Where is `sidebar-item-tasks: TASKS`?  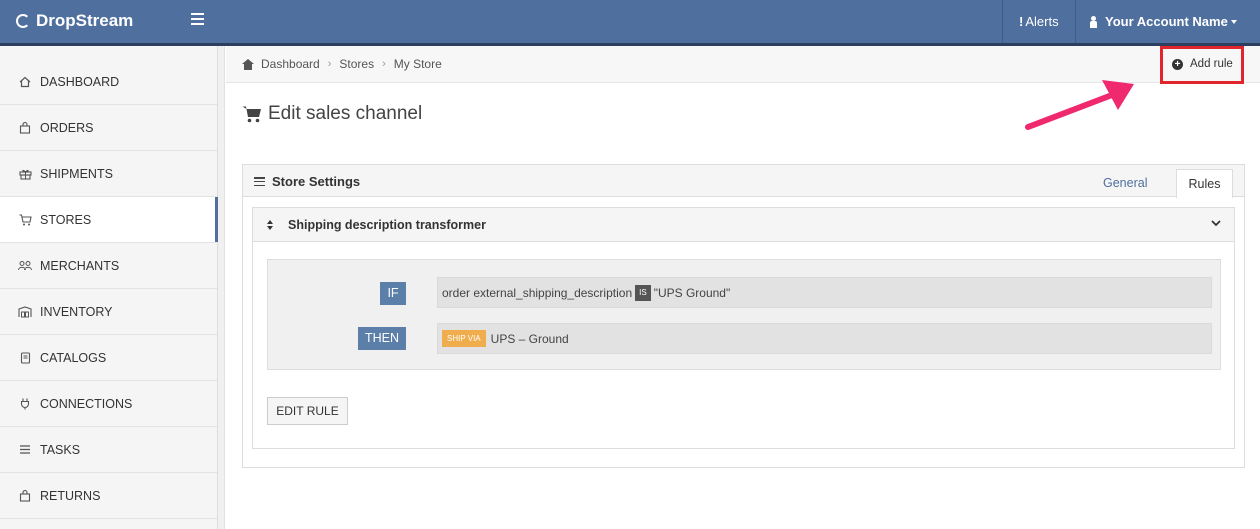 sidebar-item-tasks: TASKS is located at coordinates (108, 450).